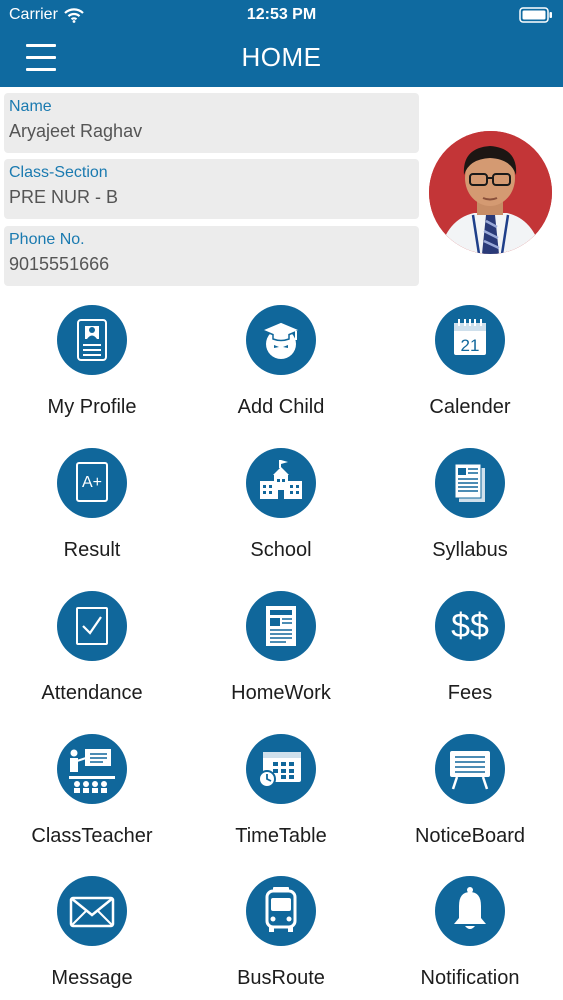 The image size is (563, 1000). Describe the element at coordinates (470, 978) in the screenshot. I see `tile-label: Notification` at that location.